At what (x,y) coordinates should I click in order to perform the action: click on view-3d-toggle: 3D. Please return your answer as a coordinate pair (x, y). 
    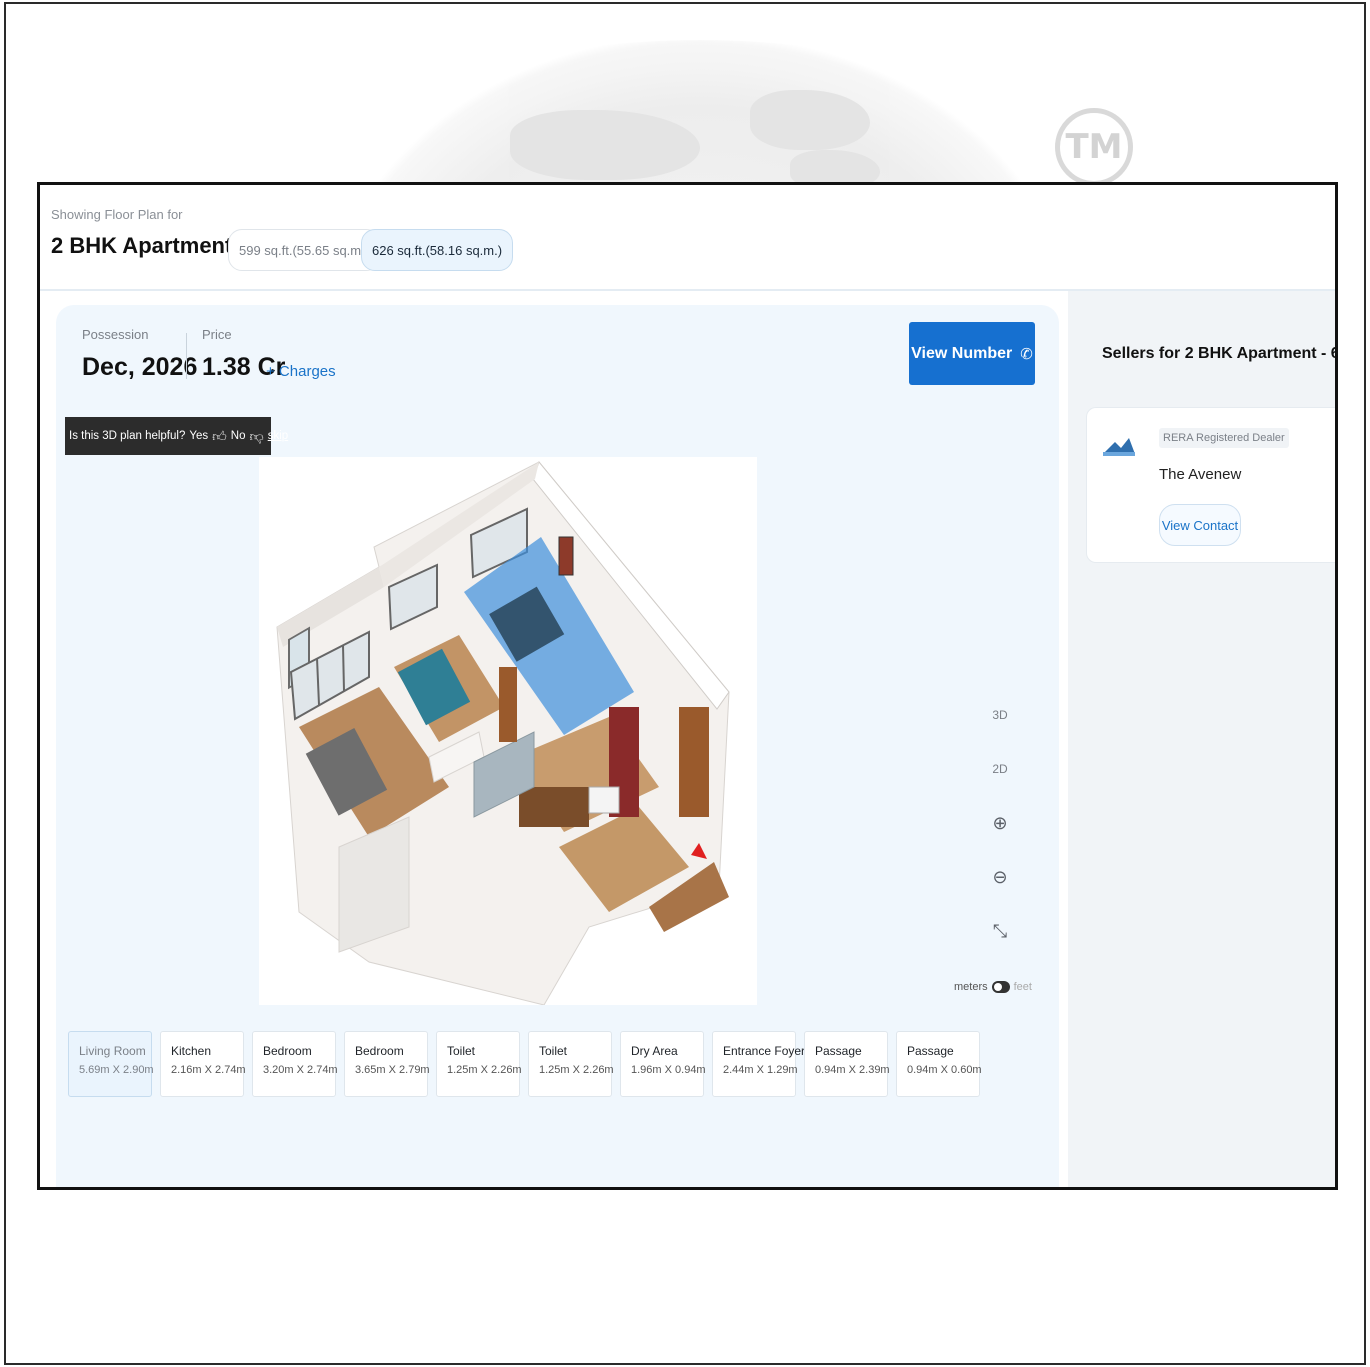
    Looking at the image, I should click on (1000, 715).